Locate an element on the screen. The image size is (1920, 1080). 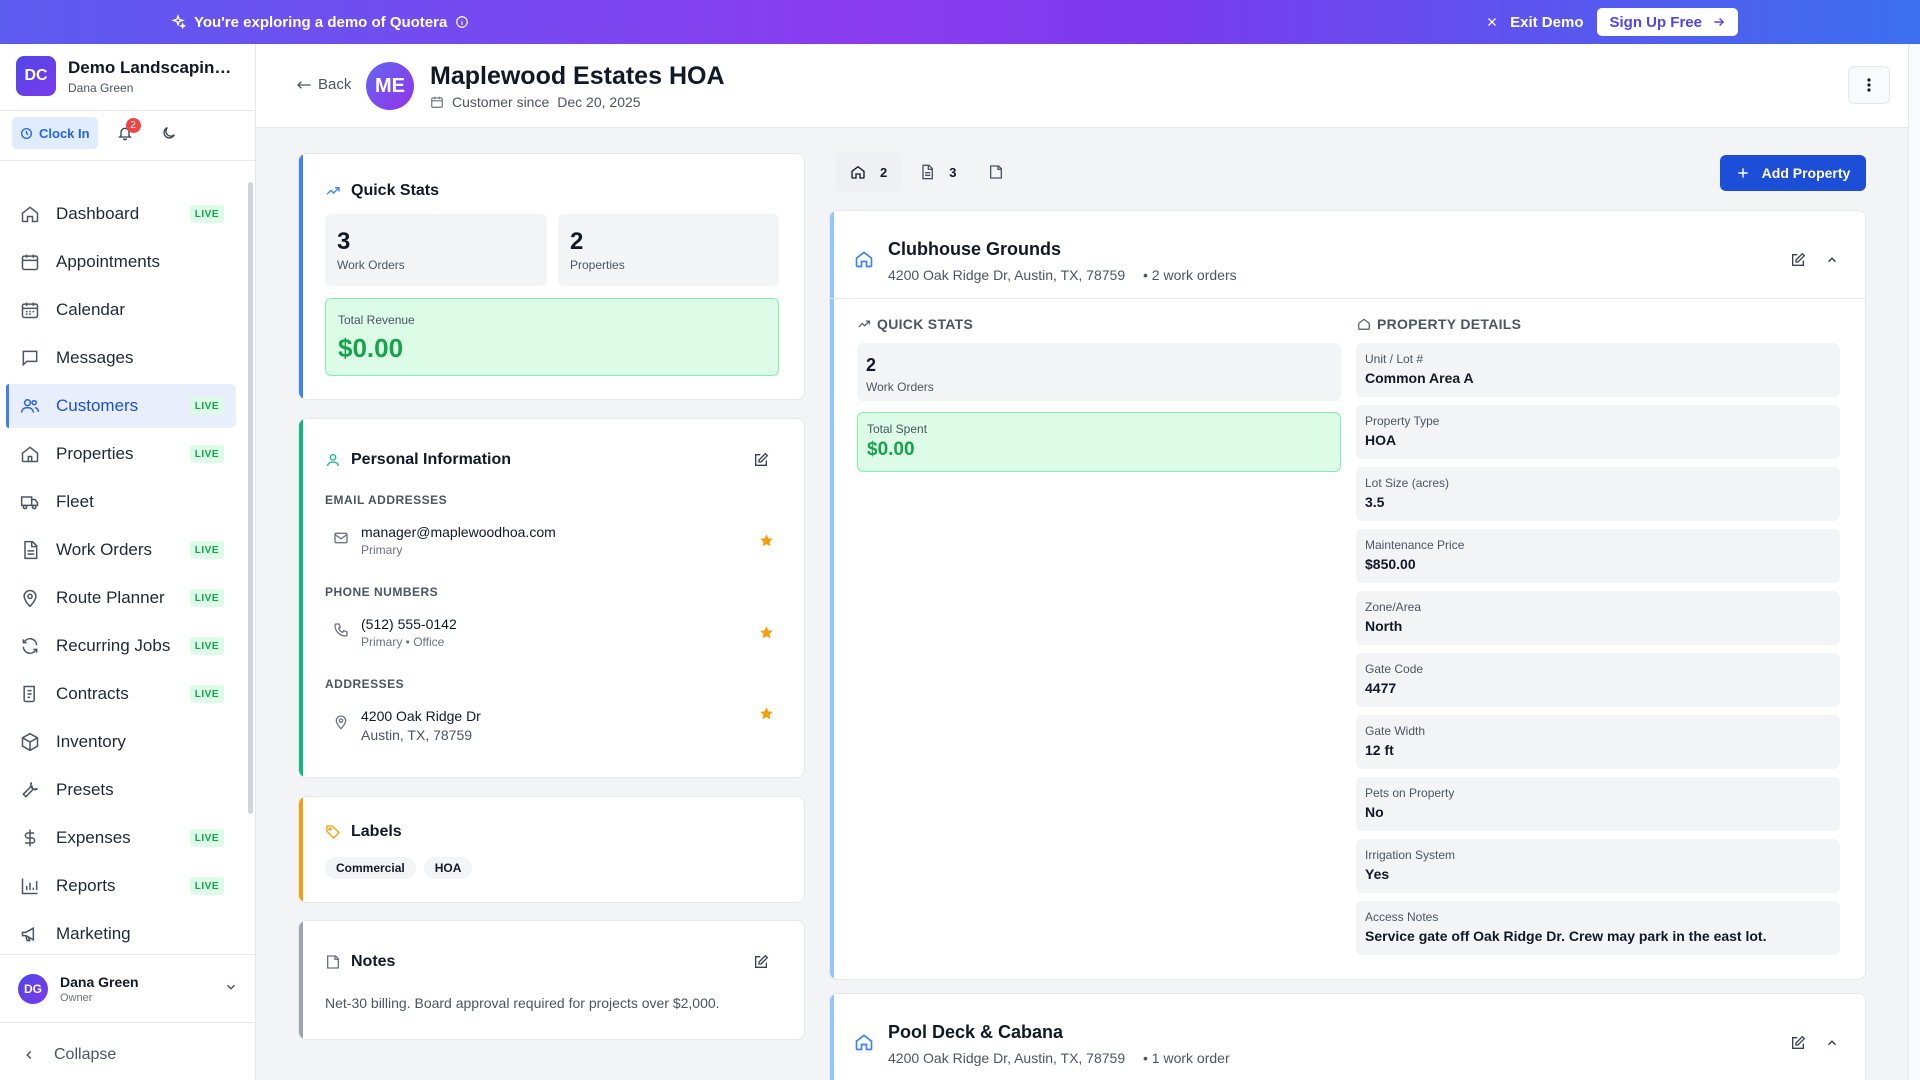
customer-since: Customer since Dec 20, 2025 is located at coordinates (535, 102).